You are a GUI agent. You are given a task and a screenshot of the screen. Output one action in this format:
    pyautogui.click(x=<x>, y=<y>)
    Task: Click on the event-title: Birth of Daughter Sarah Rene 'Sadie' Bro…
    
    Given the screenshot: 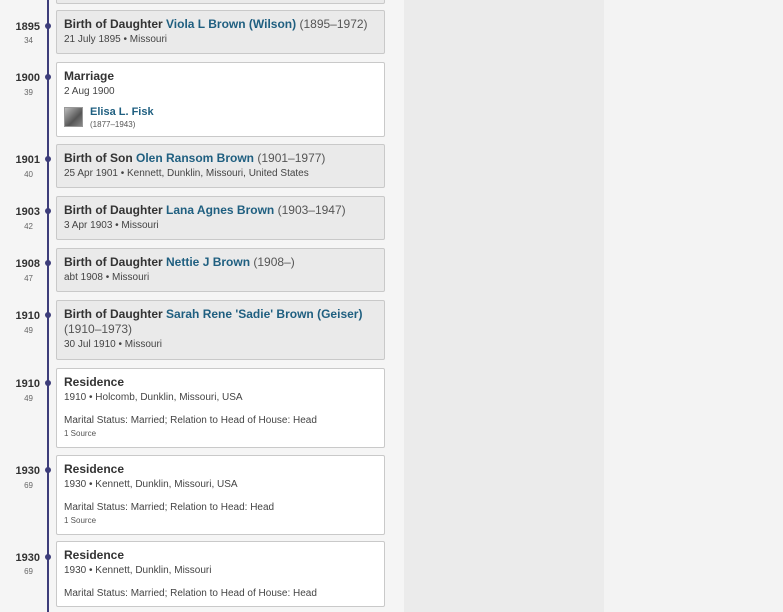 What is the action you would take?
    pyautogui.click(x=220, y=322)
    